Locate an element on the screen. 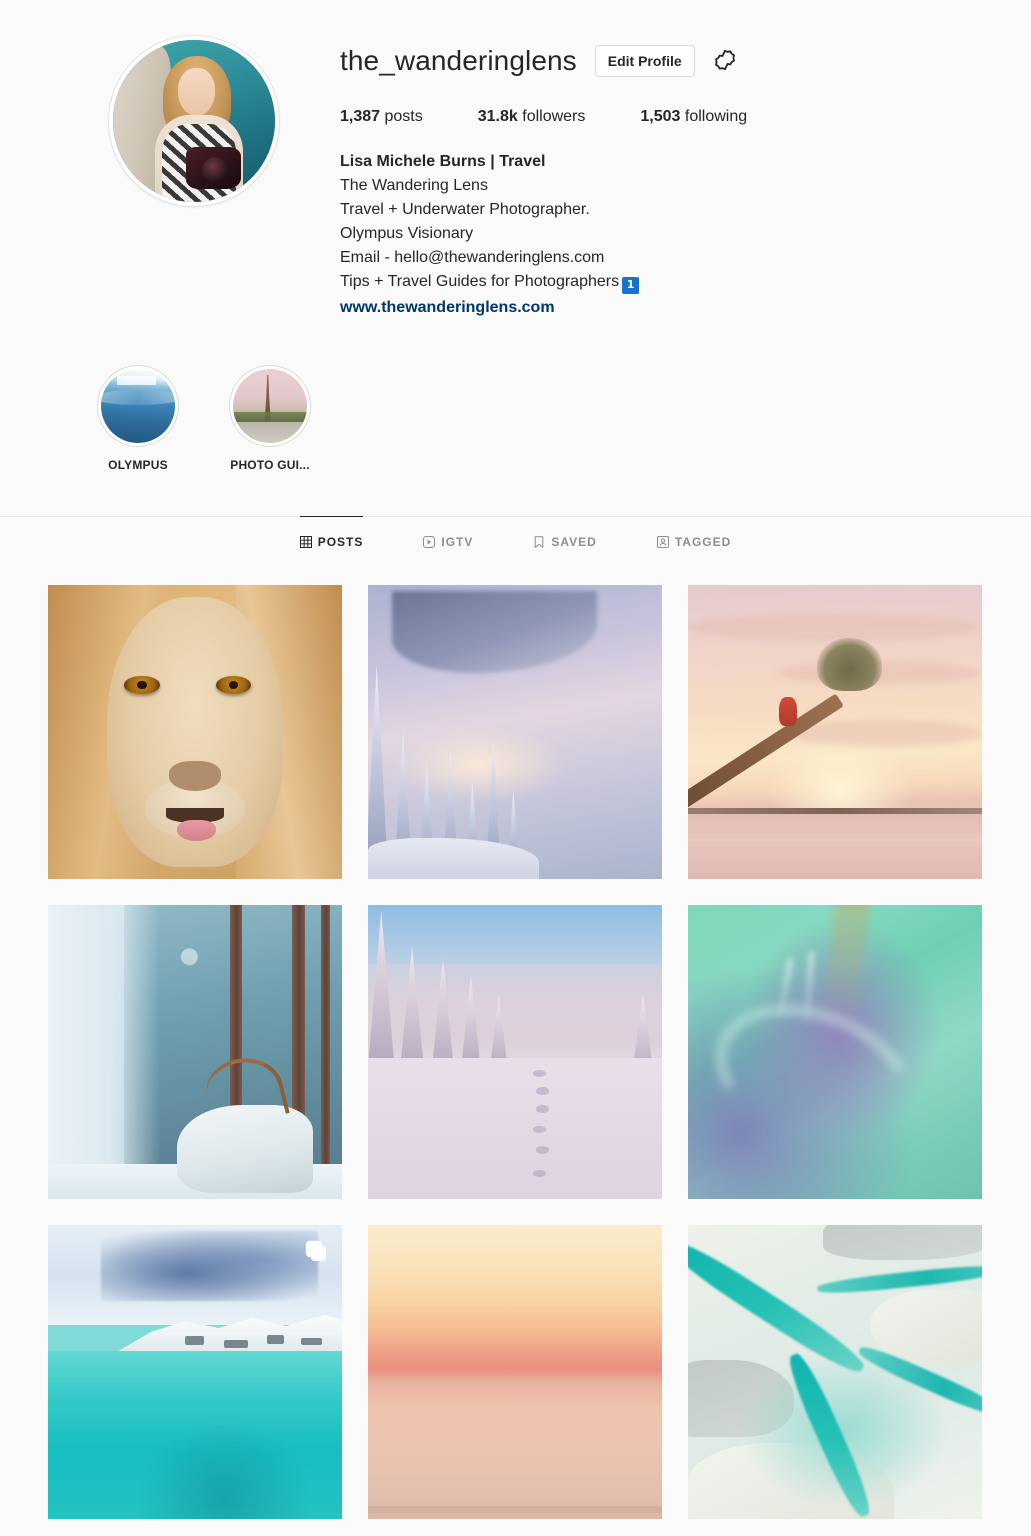 Image resolution: width=1031 pixels, height=1536 pixels. tab-label-tagged: TAGGED is located at coordinates (703, 542).